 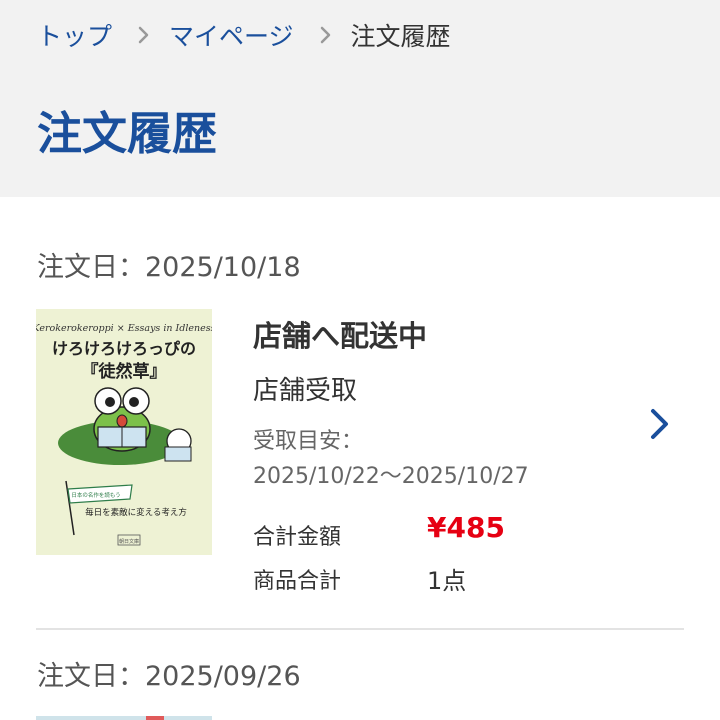 What do you see at coordinates (308, 441) in the screenshot?
I see `eta-label: 受取目安：` at bounding box center [308, 441].